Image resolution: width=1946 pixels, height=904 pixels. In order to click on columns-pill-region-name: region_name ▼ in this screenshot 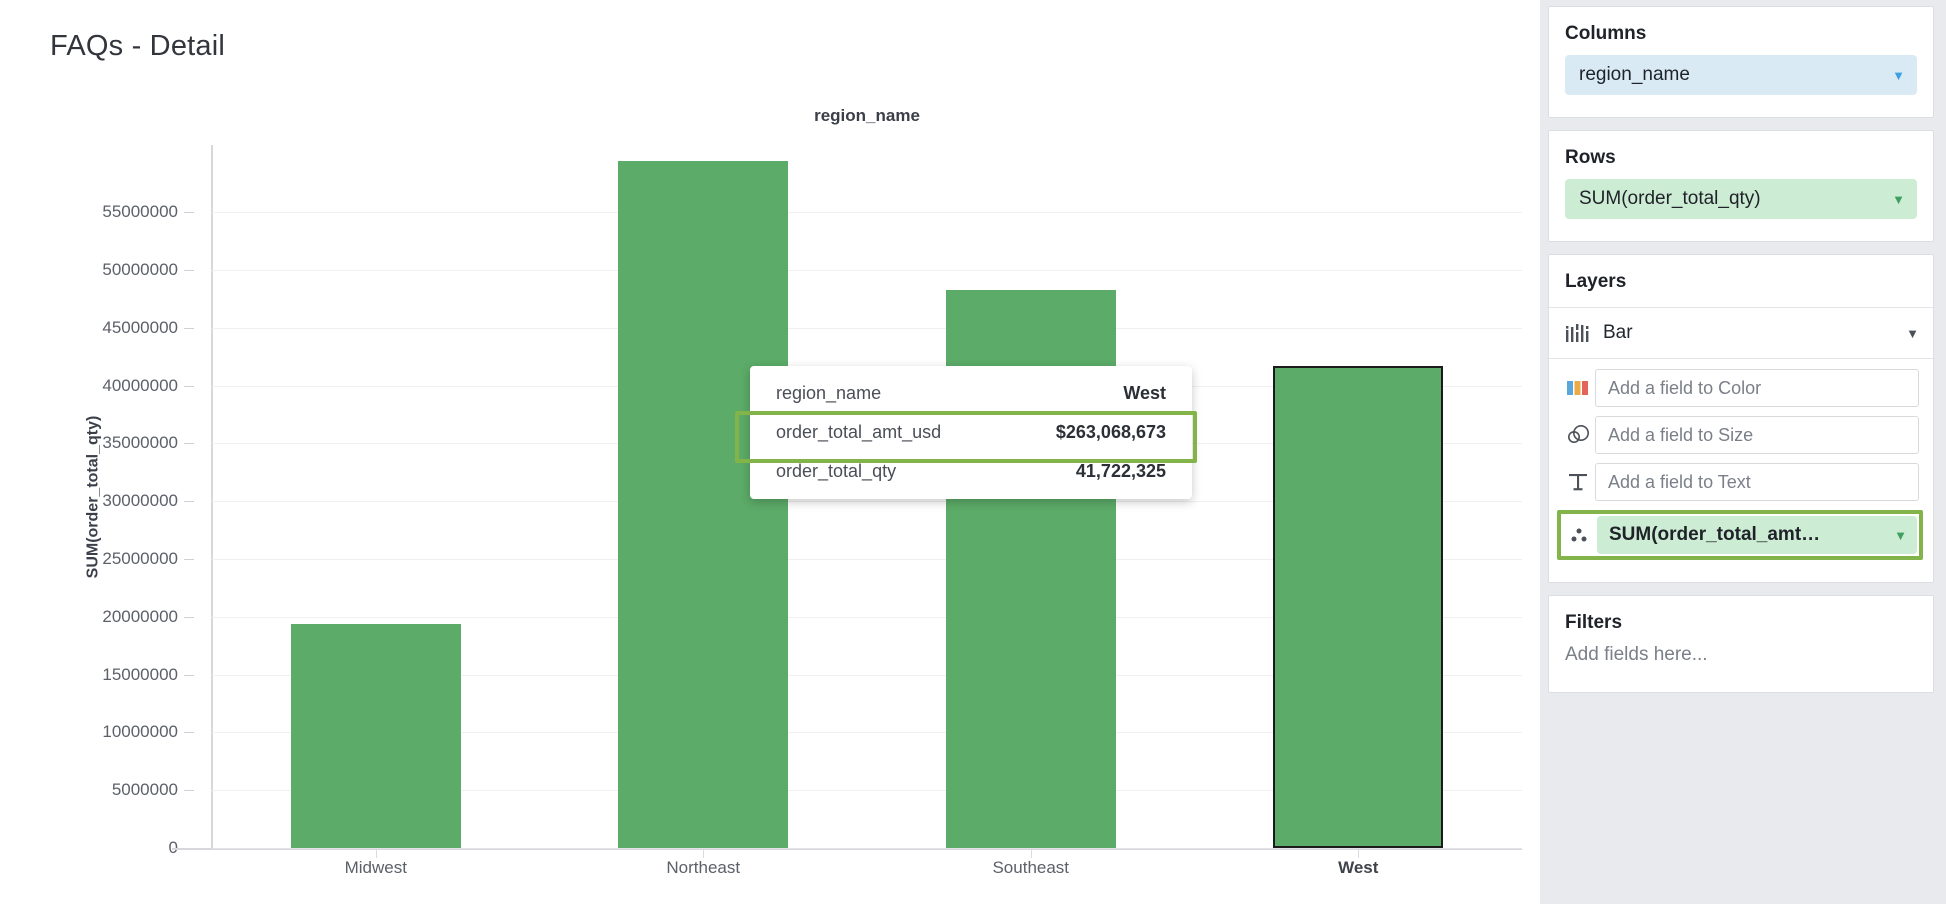, I will do `click(1741, 75)`.